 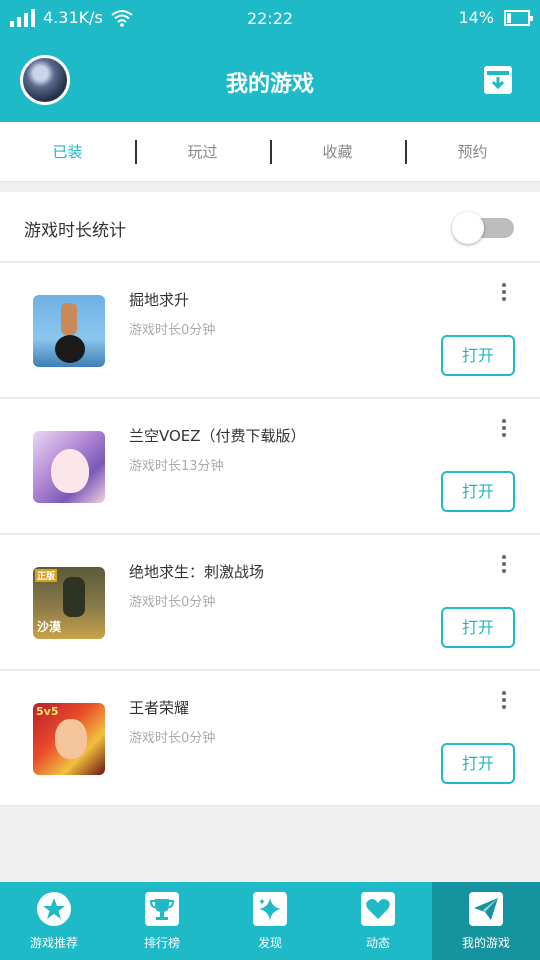 I want to click on nav-activity: 动态, so click(x=378, y=921).